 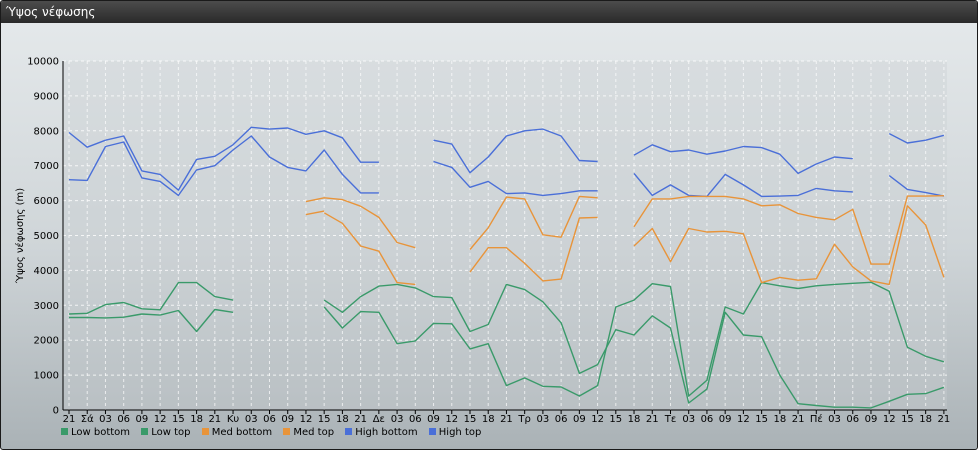 I want to click on legend-label: Low bottom, so click(x=101, y=432).